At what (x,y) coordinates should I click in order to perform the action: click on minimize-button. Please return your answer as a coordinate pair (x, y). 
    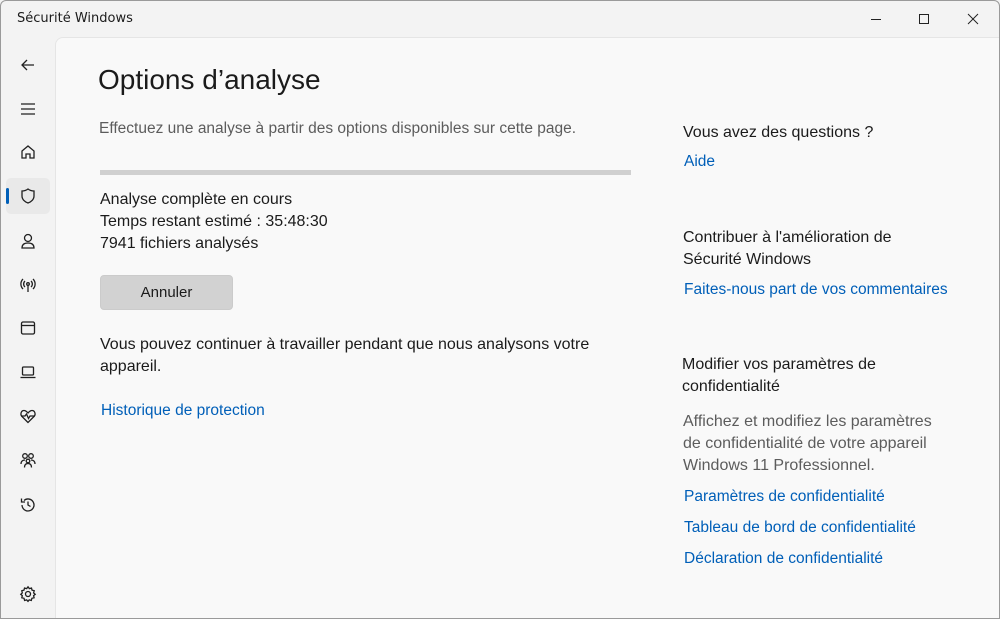
    Looking at the image, I should click on (876, 19).